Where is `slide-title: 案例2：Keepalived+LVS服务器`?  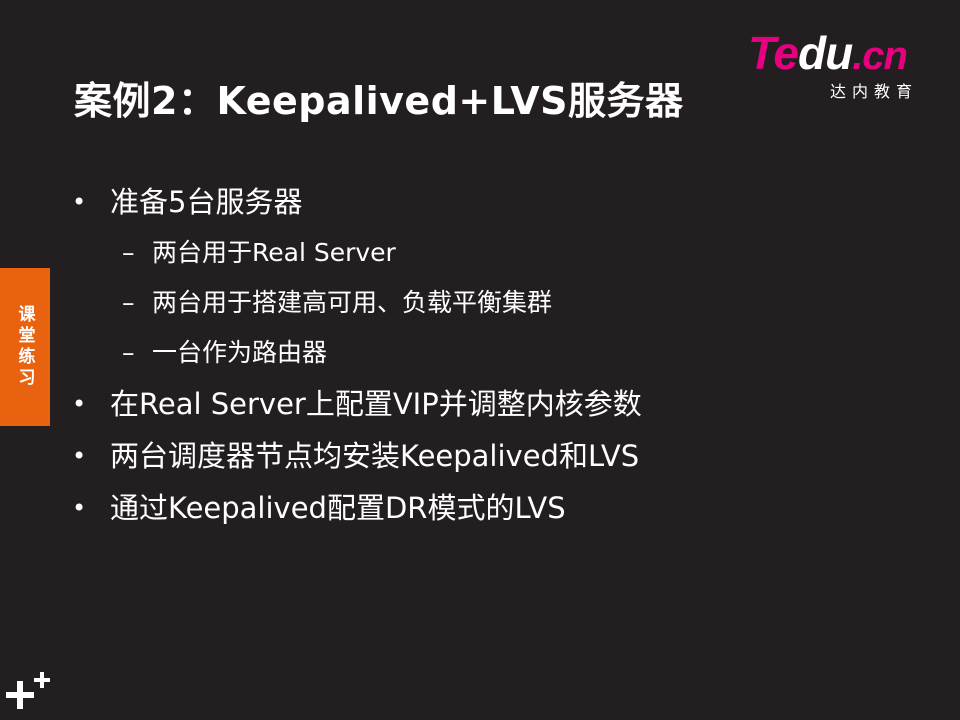 slide-title: 案例2：Keepalived+LVS服务器 is located at coordinates (379, 101).